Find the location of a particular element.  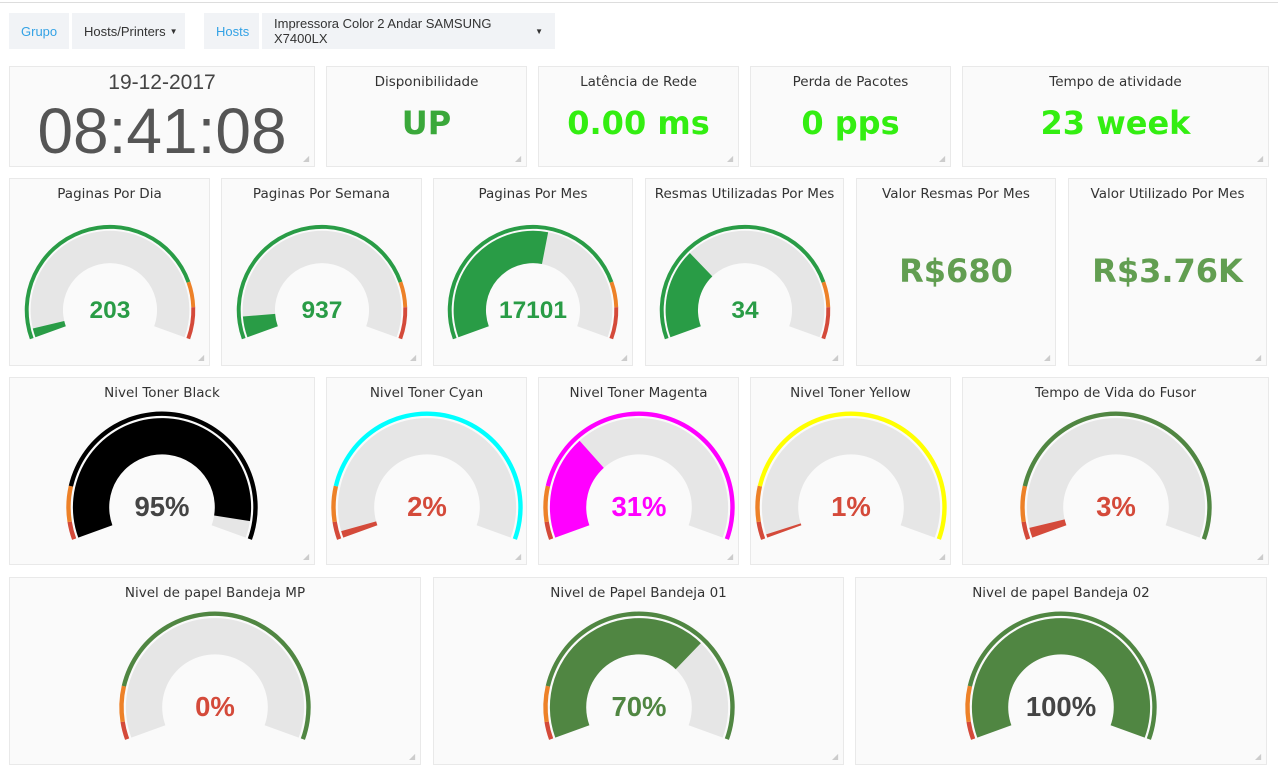

panel-title: Latência de Rede is located at coordinates (638, 82).